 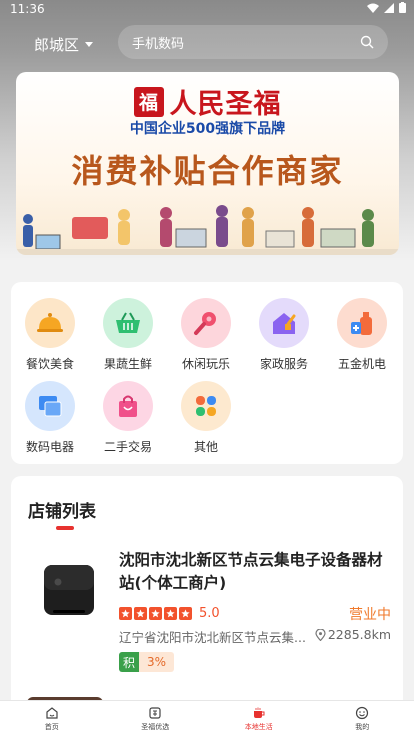 What do you see at coordinates (27, 9) in the screenshot?
I see `status-time: 11:36` at bounding box center [27, 9].